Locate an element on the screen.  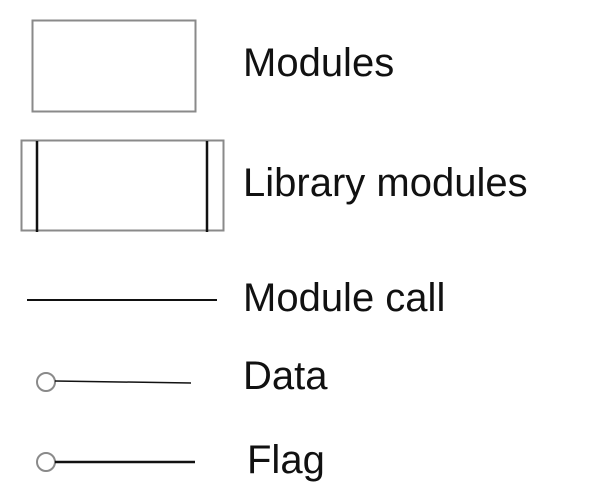
flag-label: Flag is located at coordinates (286, 460).